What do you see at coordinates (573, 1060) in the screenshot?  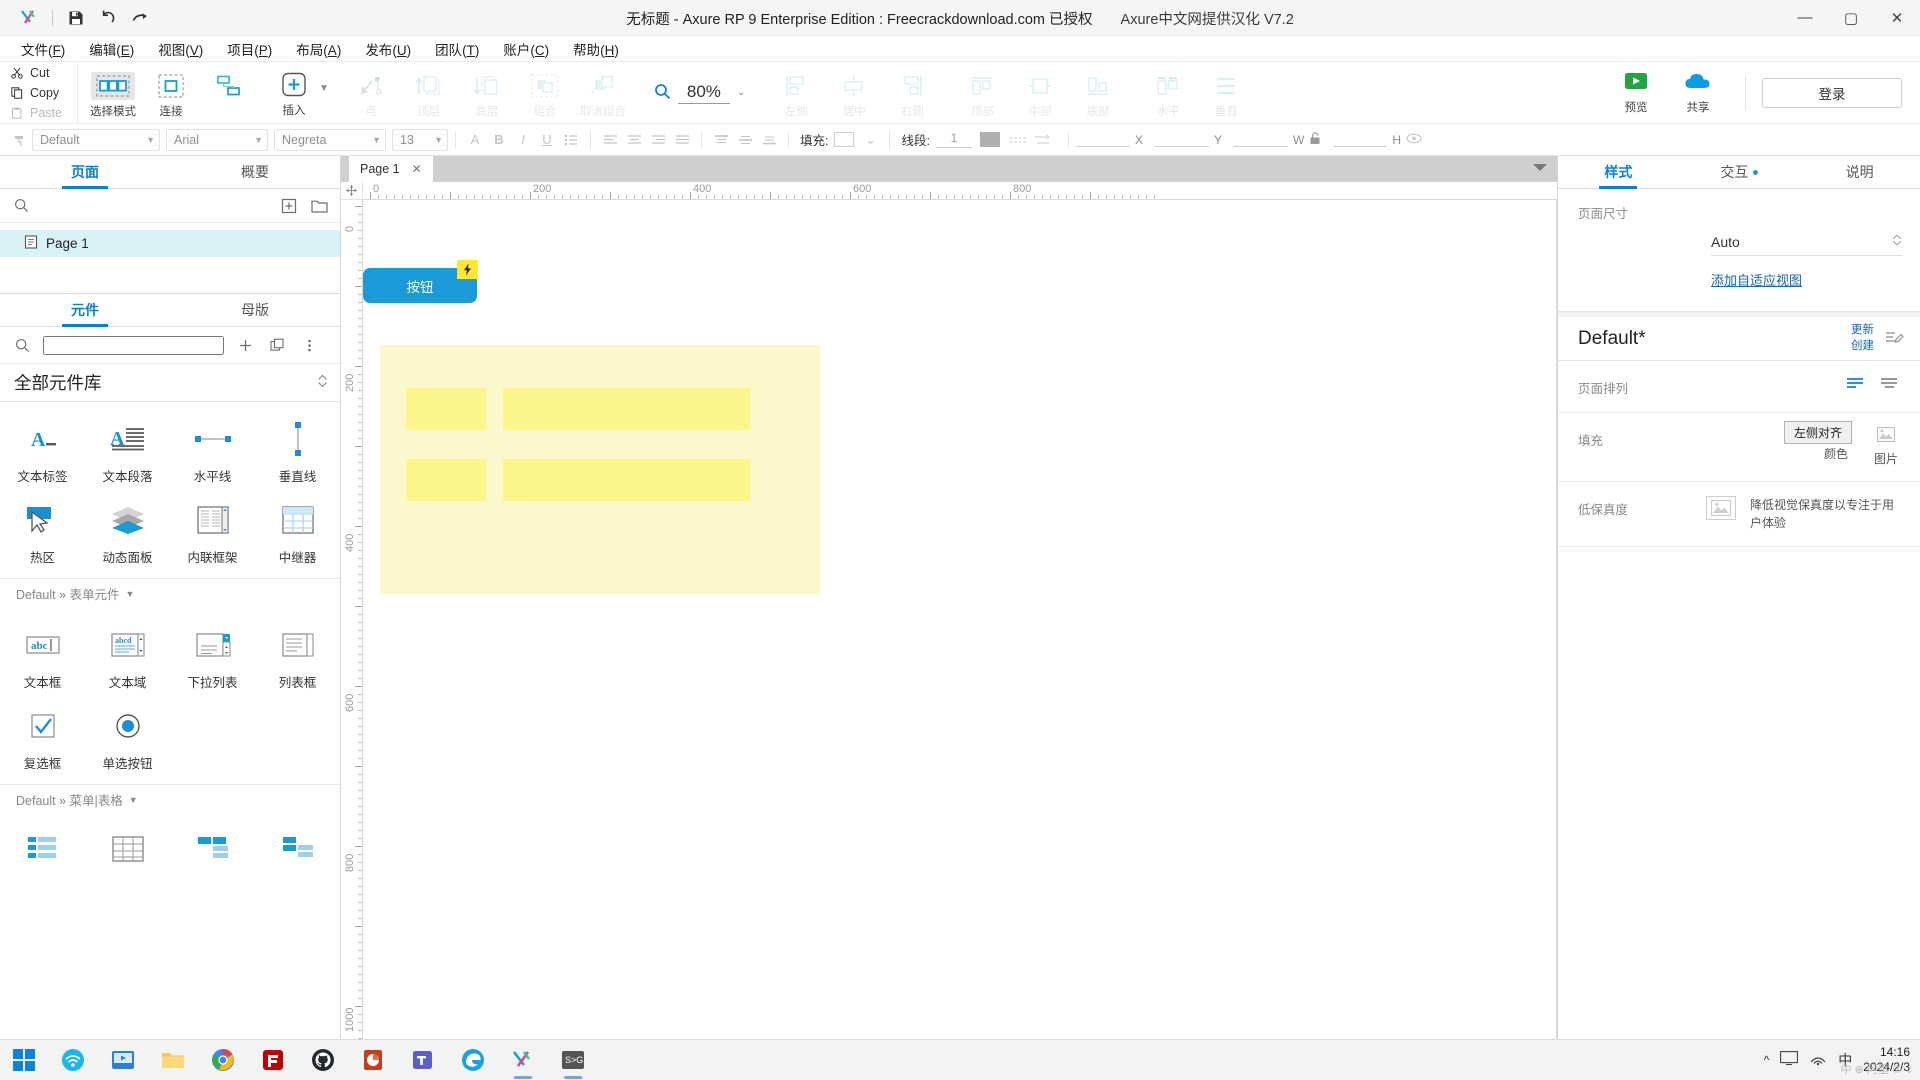 I see `snipping-tool-icon: S>G` at bounding box center [573, 1060].